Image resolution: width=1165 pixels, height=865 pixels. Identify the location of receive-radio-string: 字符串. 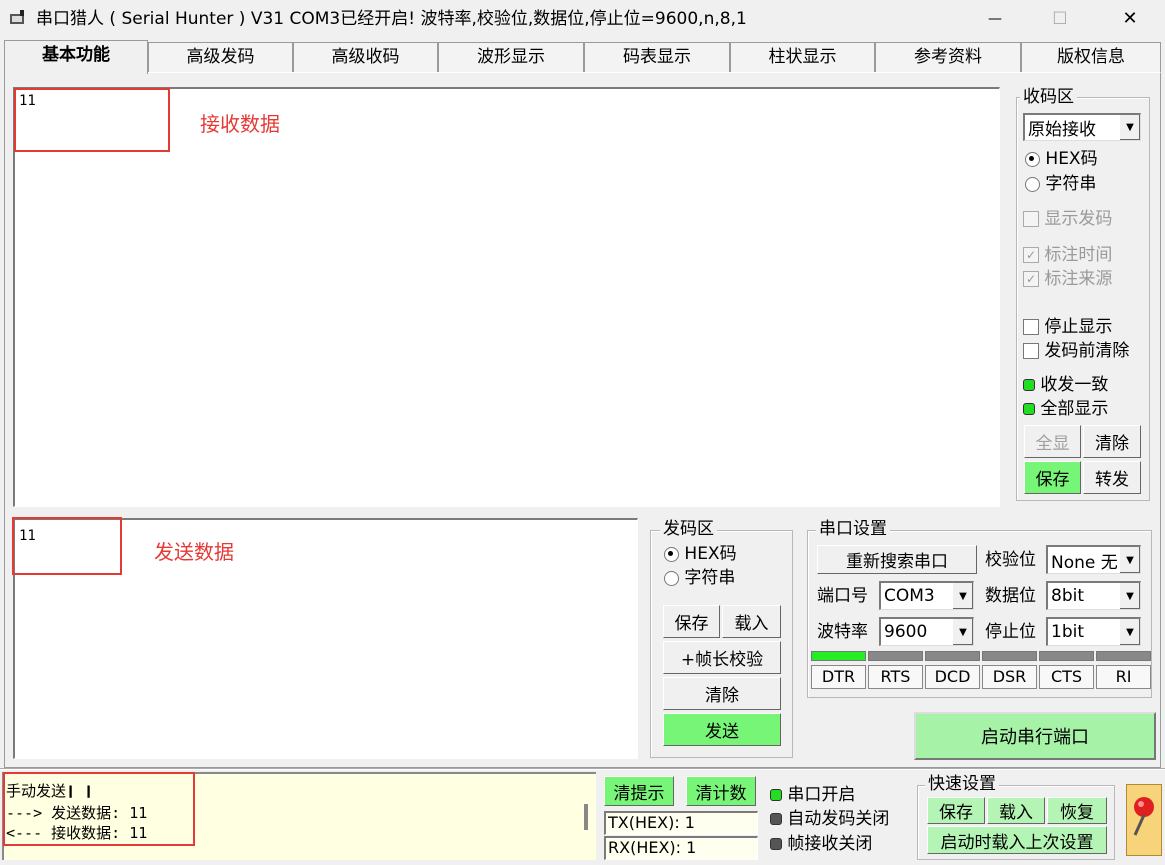
(1060, 184).